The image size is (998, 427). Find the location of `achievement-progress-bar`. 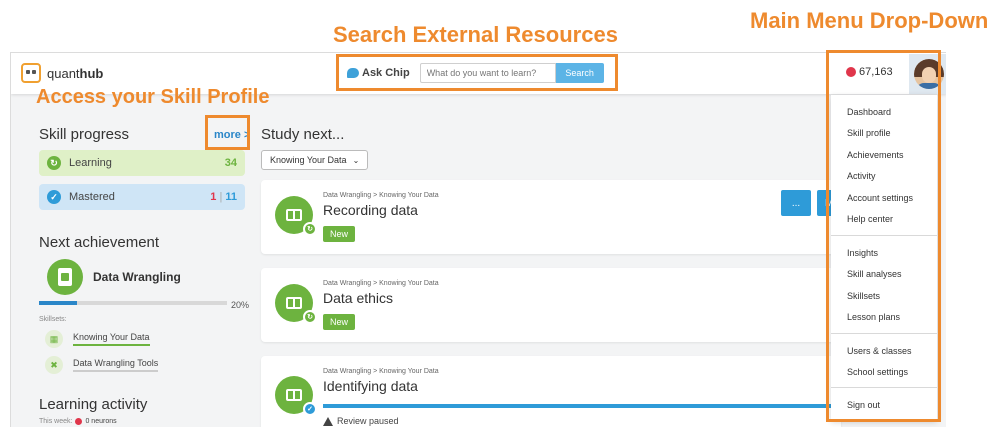

achievement-progress-bar is located at coordinates (133, 303).